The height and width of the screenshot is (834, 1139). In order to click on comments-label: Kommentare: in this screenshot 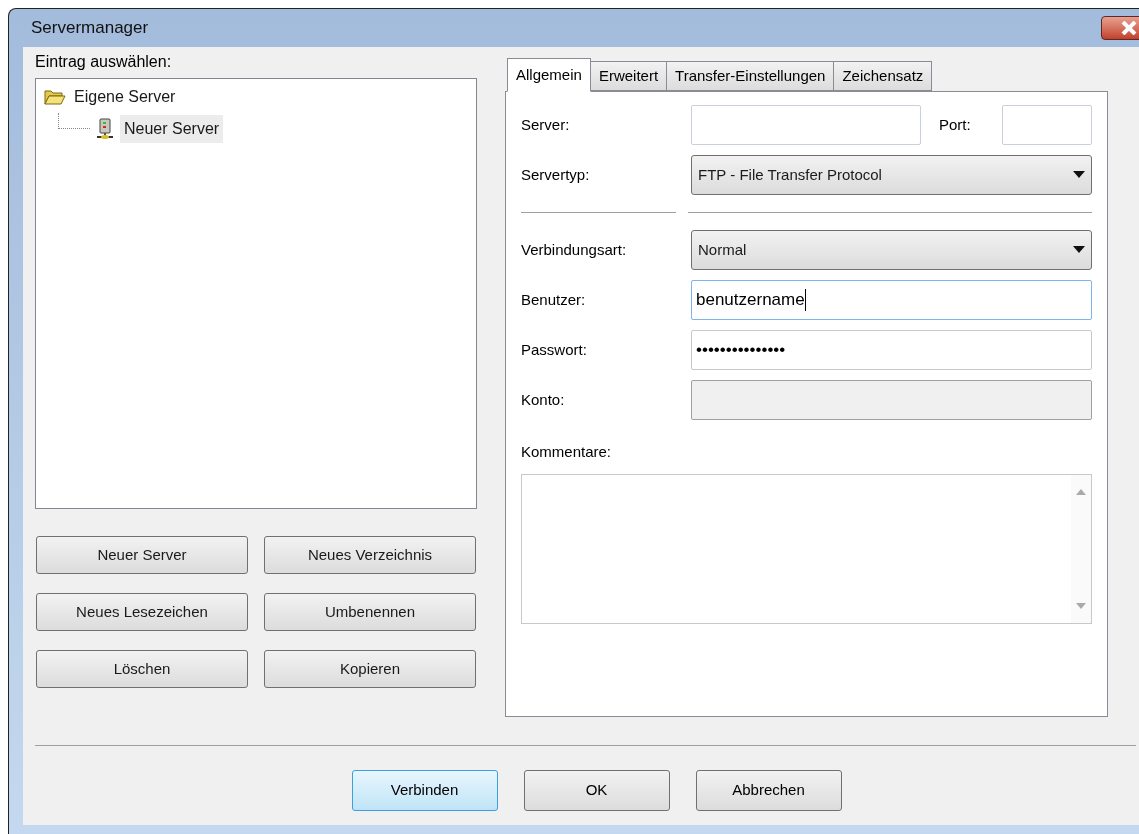, I will do `click(567, 452)`.